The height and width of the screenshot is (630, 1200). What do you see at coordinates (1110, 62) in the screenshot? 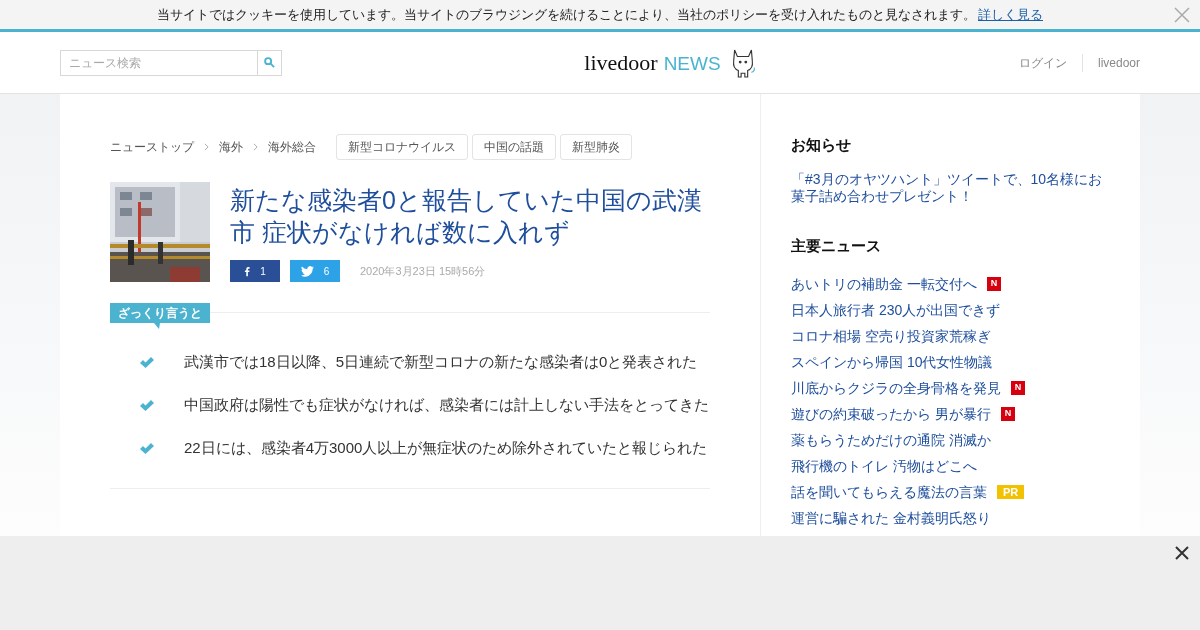
I see `header-link: livedoor` at bounding box center [1110, 62].